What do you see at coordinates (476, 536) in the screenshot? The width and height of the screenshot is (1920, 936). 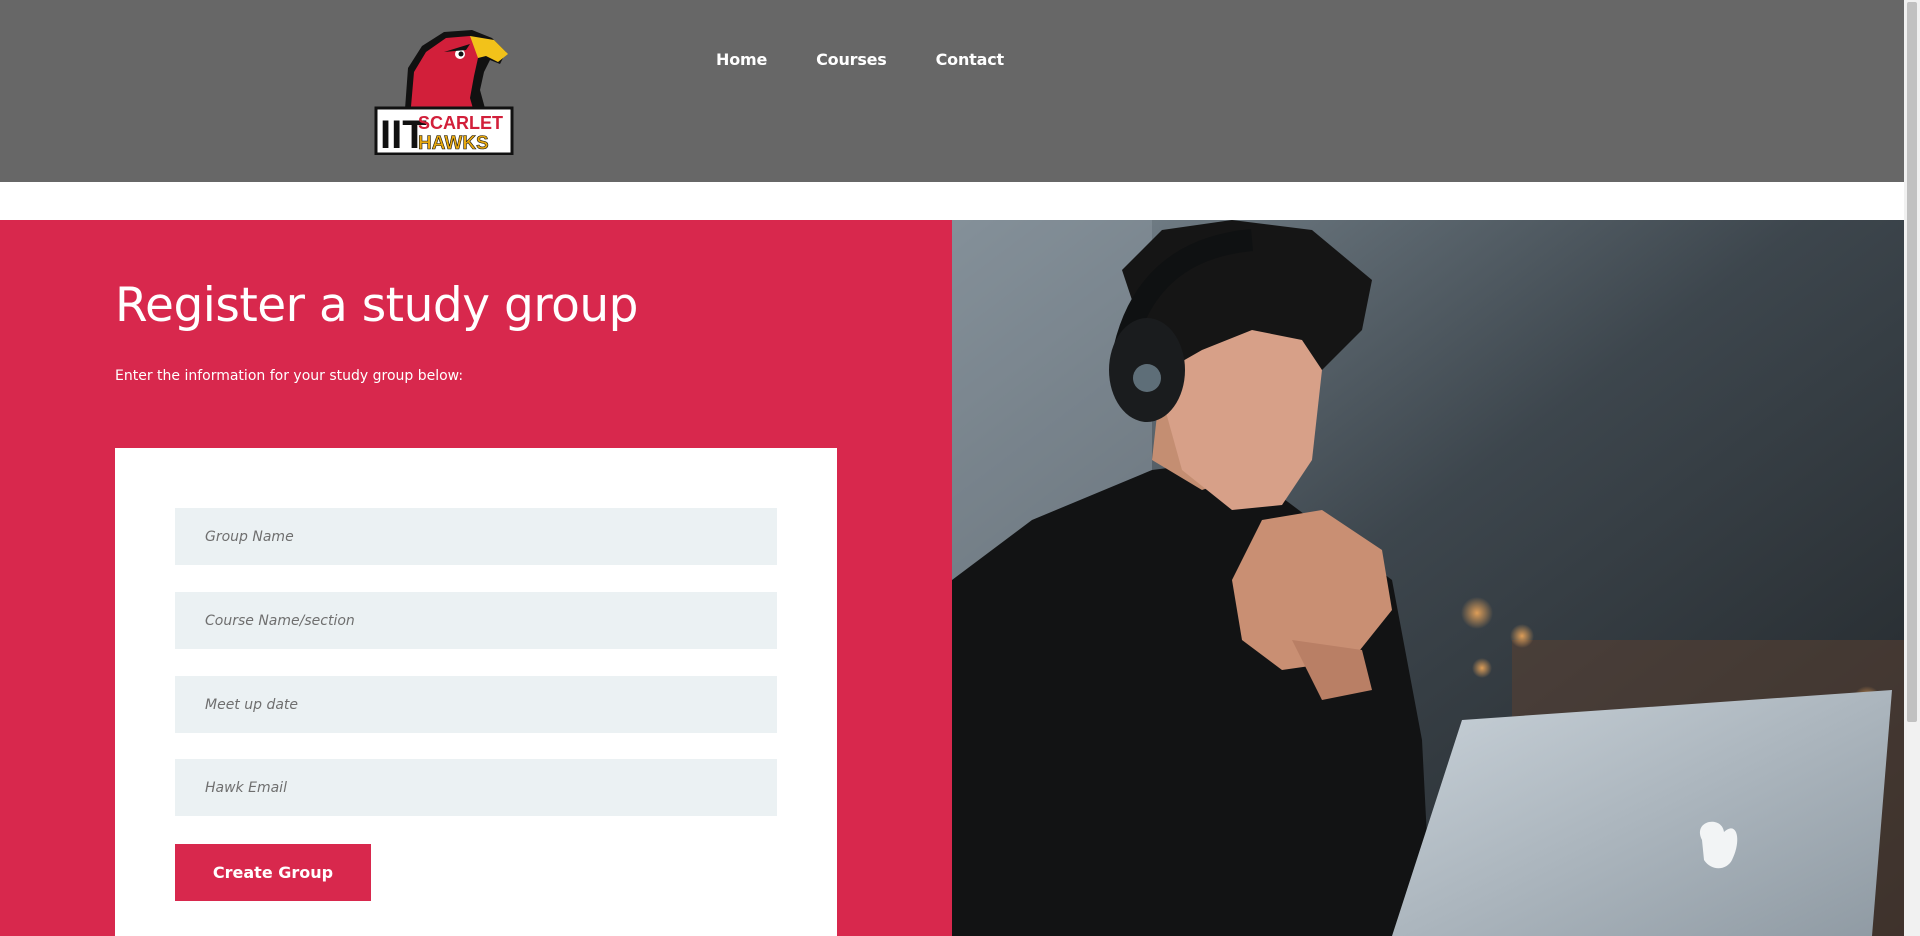 I see `group-name-input` at bounding box center [476, 536].